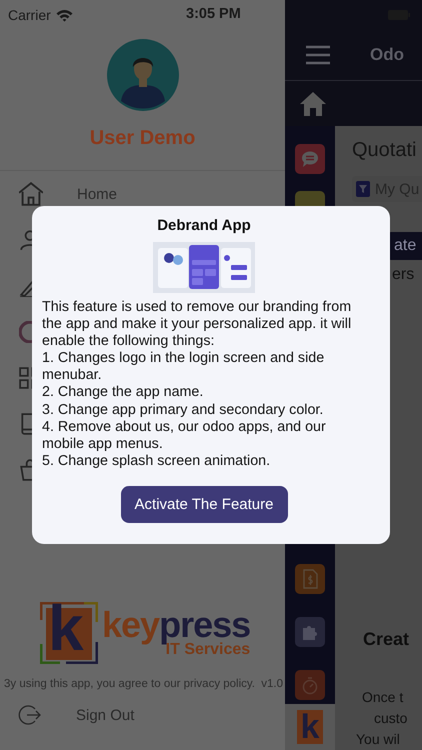  Describe the element at coordinates (142, 715) in the screenshot. I see `sign-out-button: Sign Out` at that location.